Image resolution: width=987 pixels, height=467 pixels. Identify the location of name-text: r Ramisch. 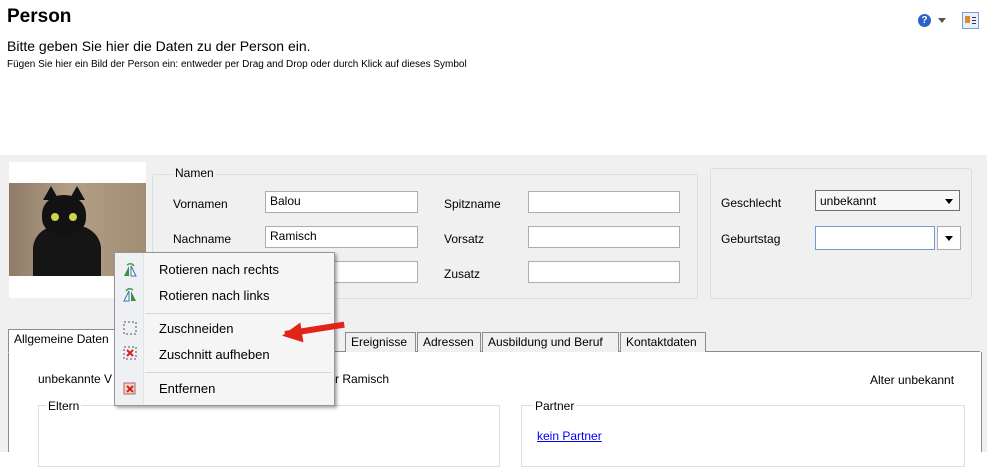
(362, 379).